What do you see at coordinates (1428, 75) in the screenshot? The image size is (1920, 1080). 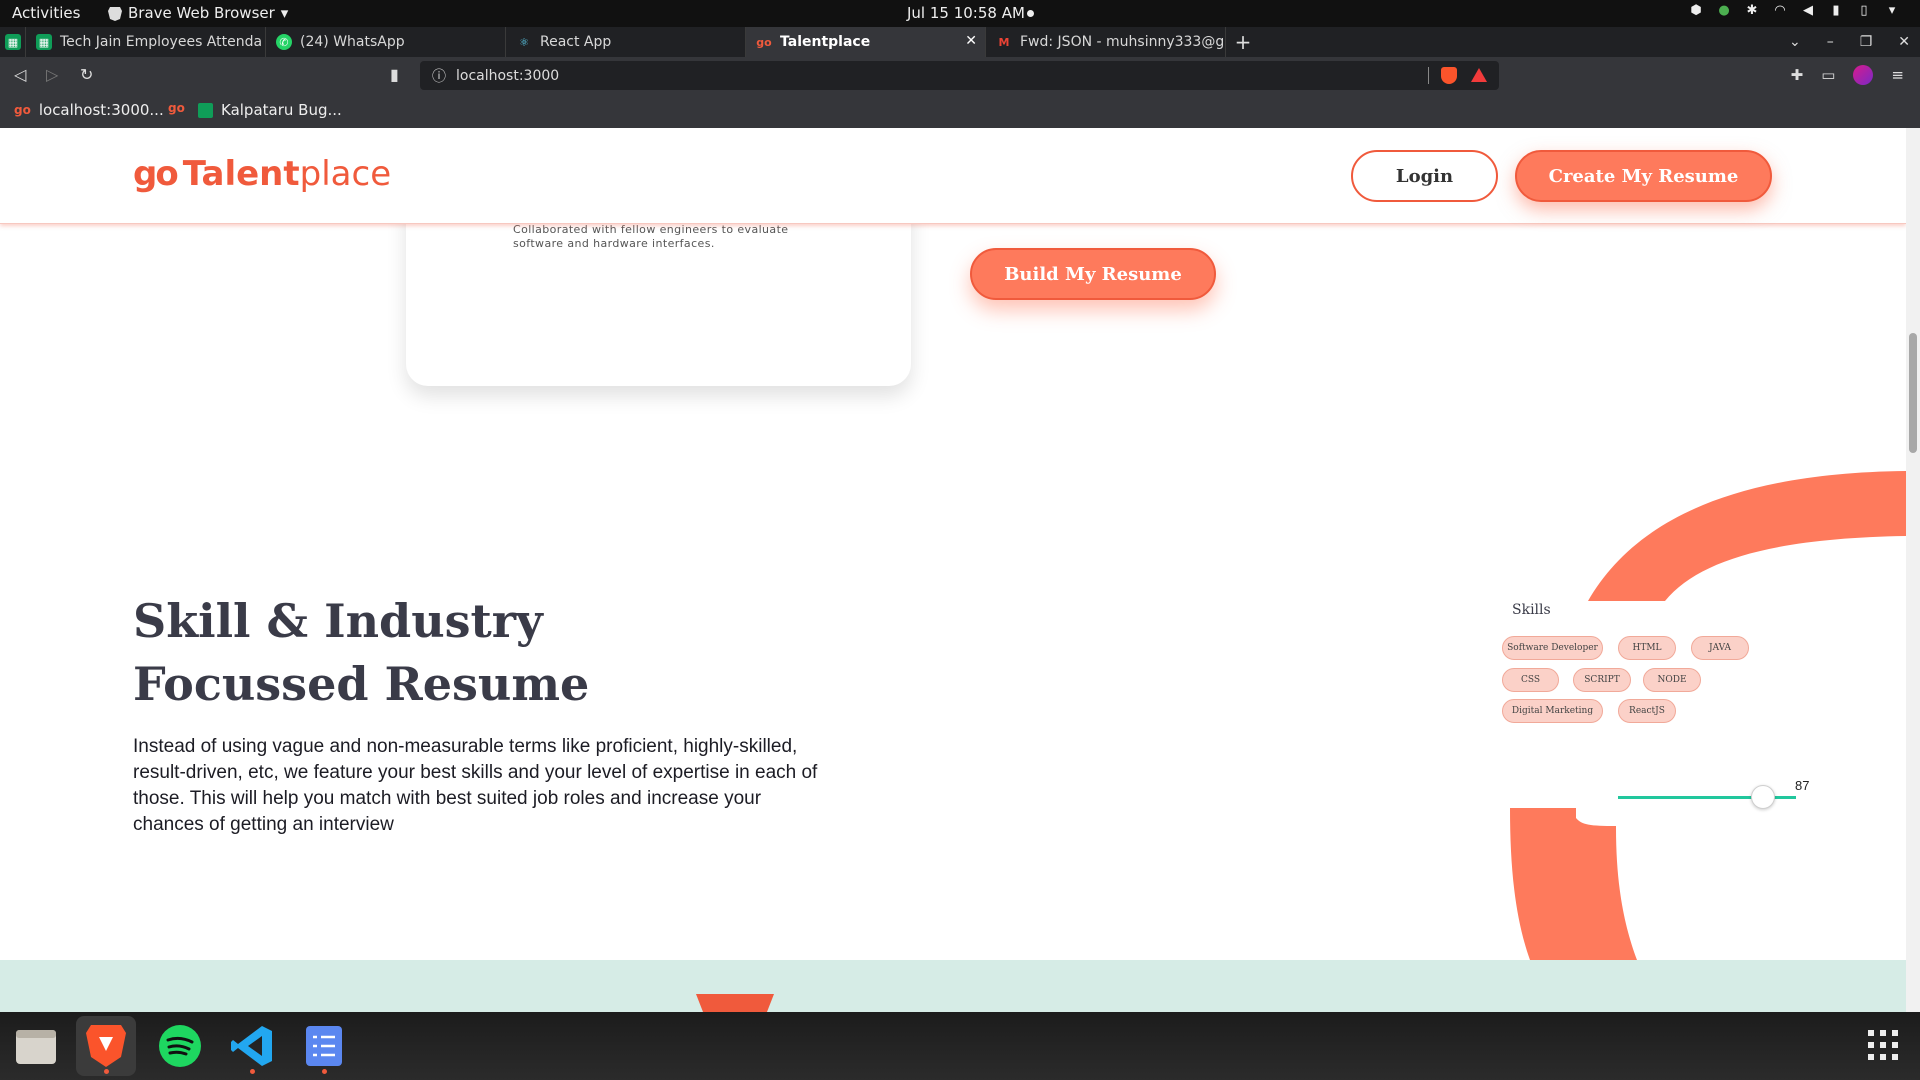 I see `divider` at bounding box center [1428, 75].